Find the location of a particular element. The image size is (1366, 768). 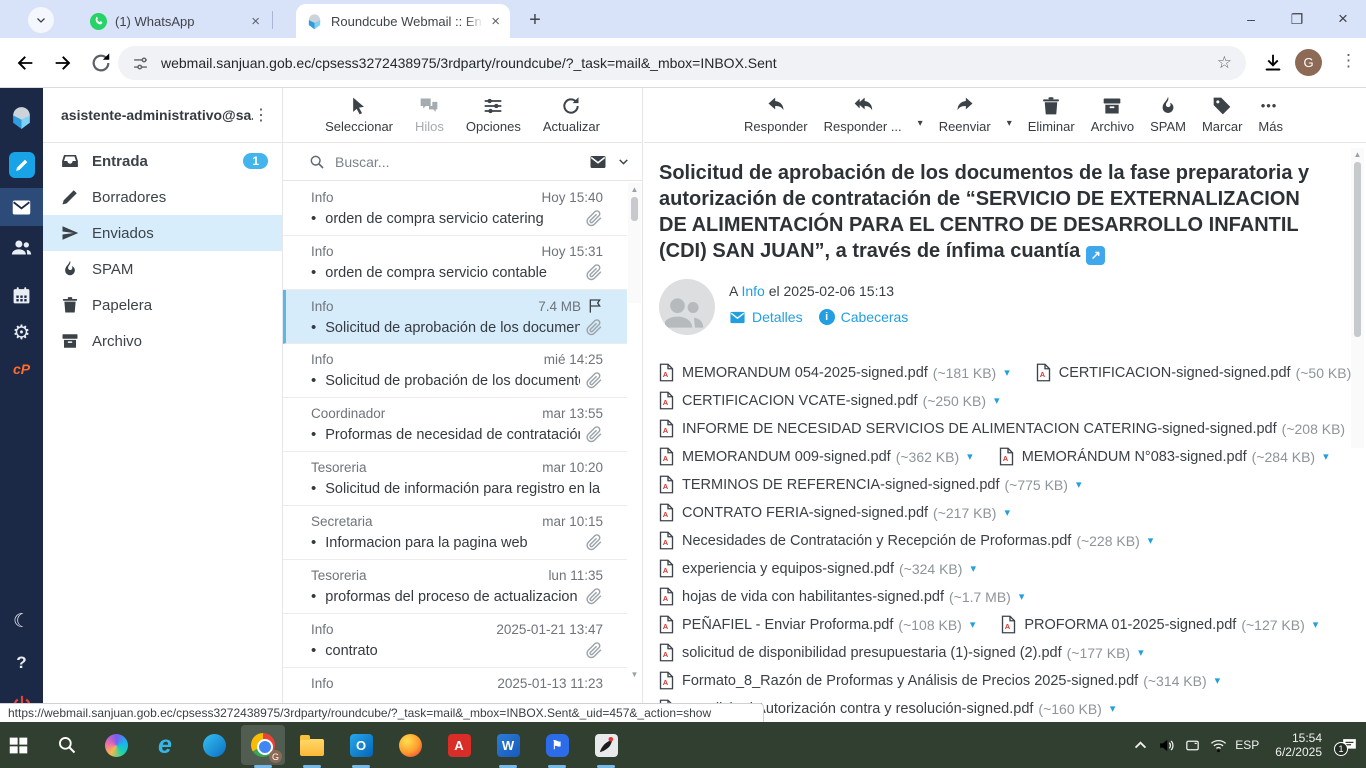

recipient-link: Info is located at coordinates (752, 291).